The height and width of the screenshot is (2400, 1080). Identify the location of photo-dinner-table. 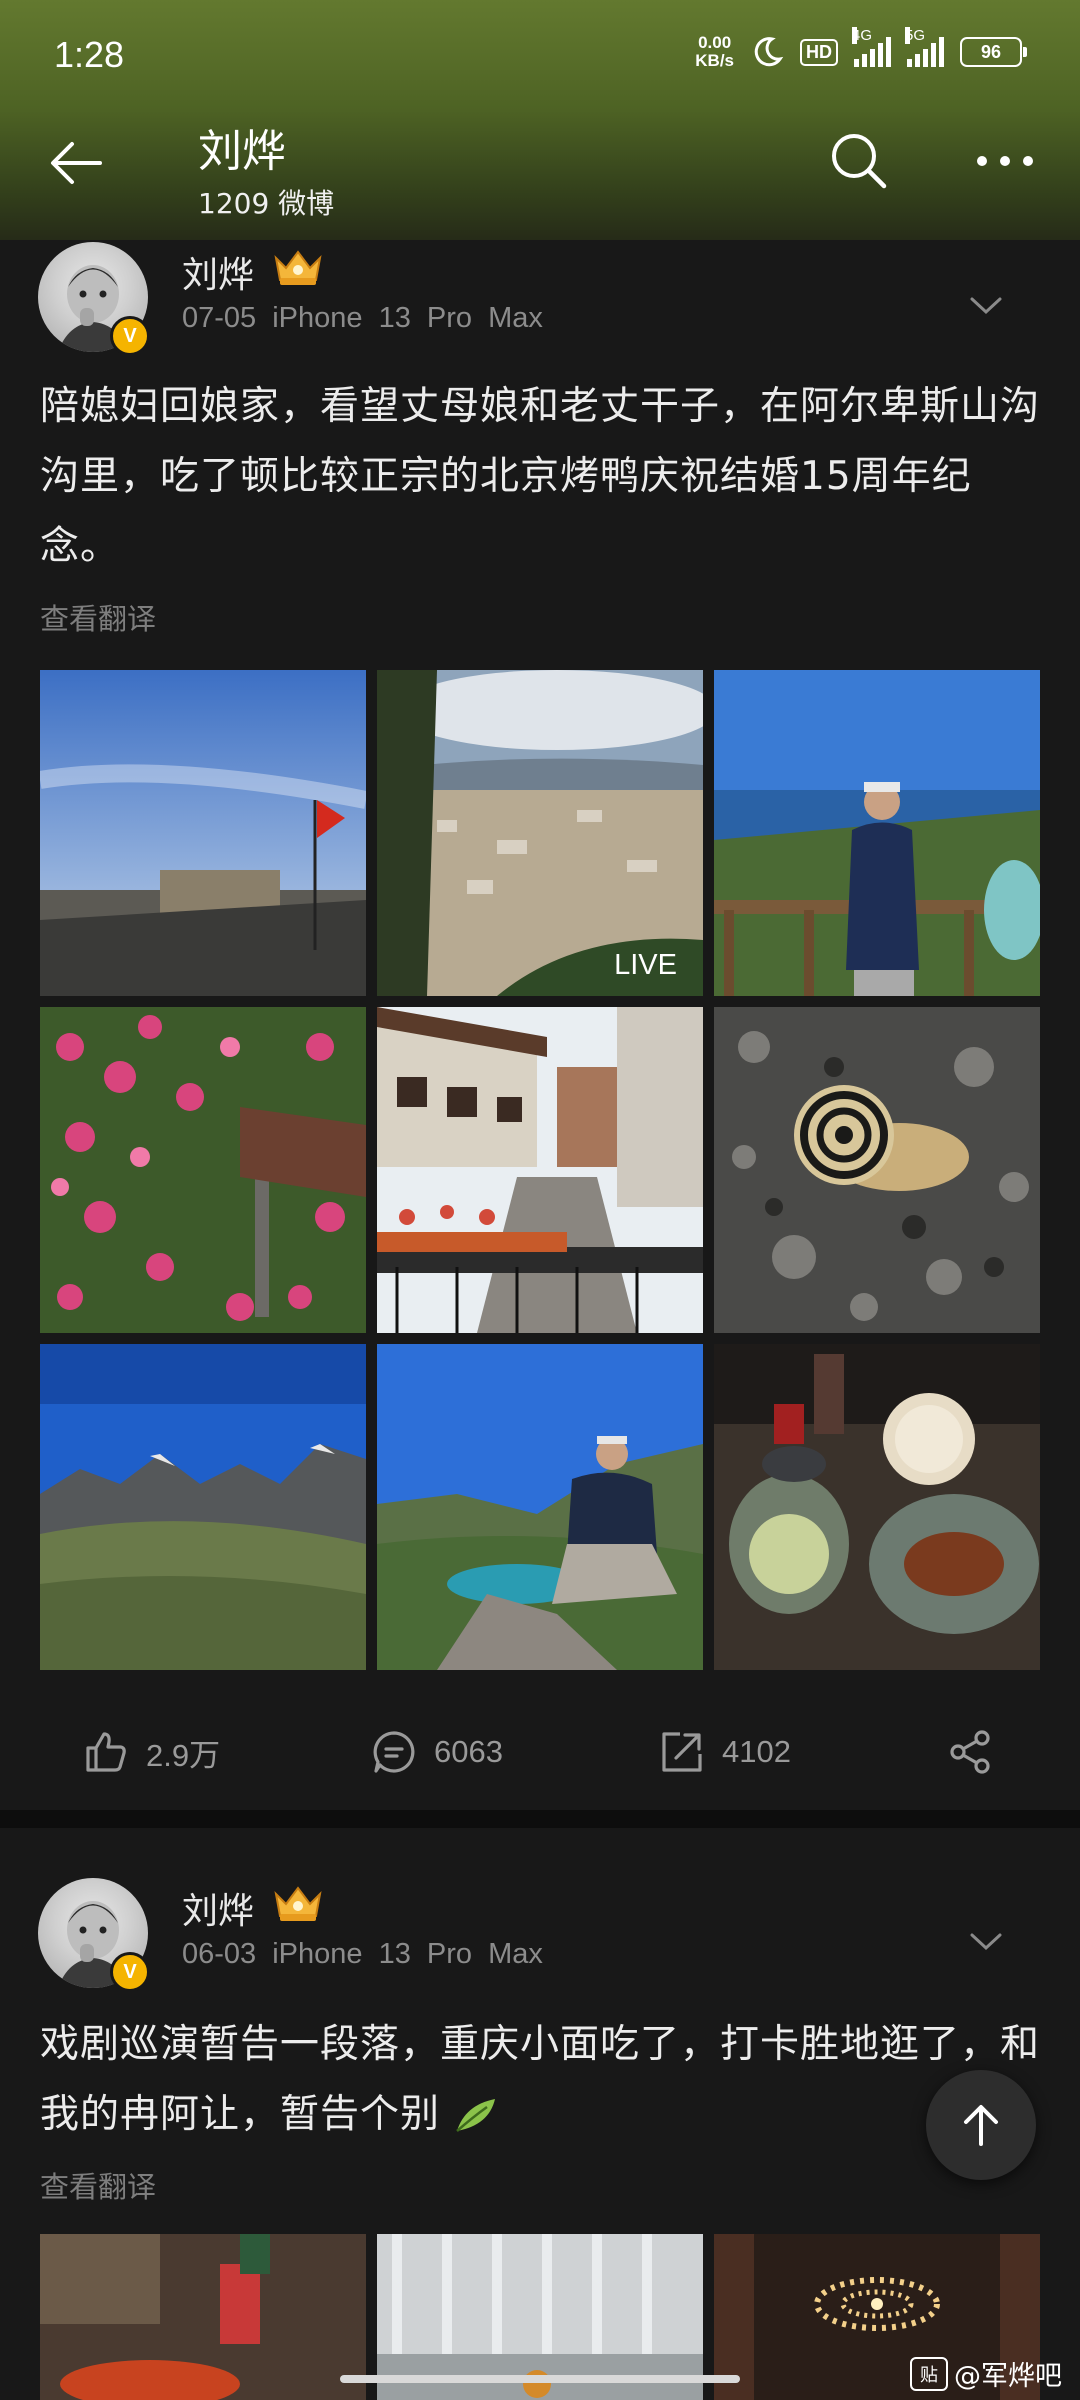
(877, 1507).